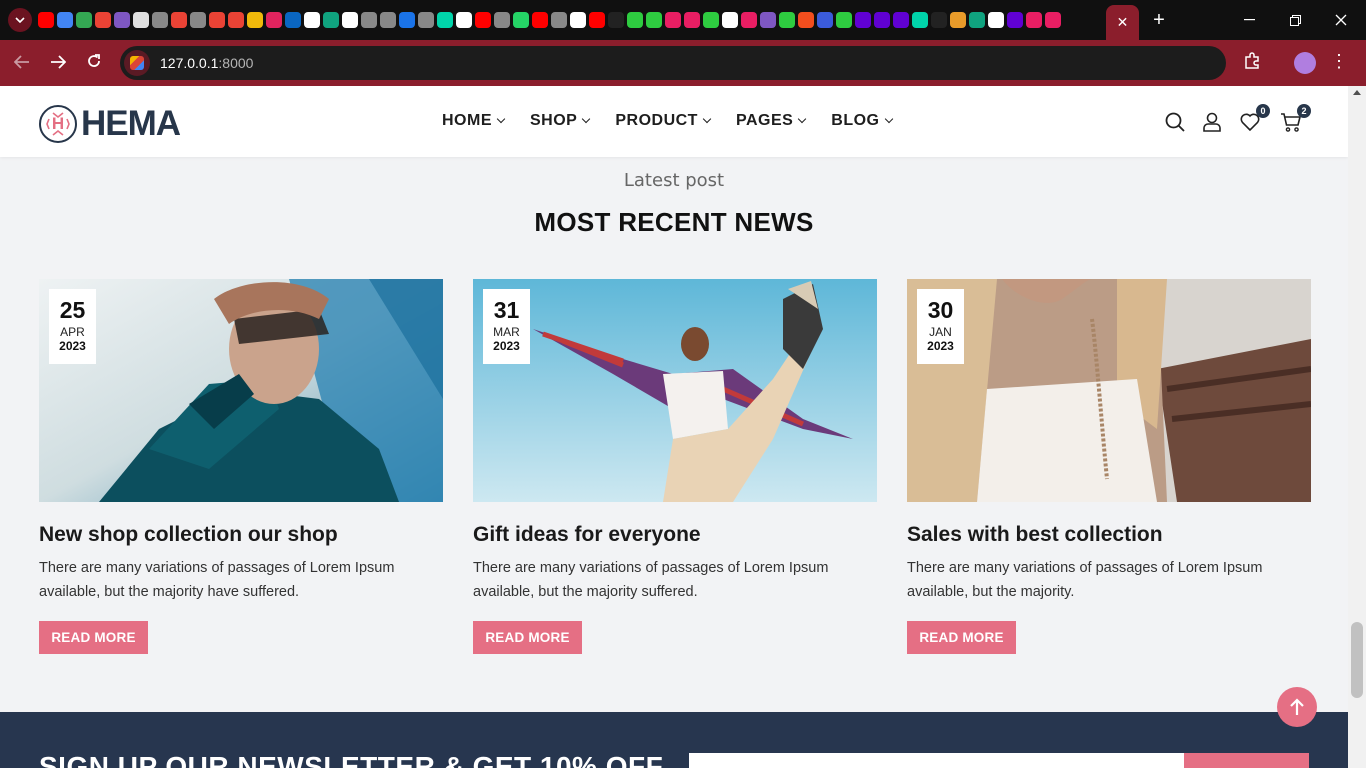  What do you see at coordinates (1341, 20) in the screenshot?
I see `close-window-button` at bounding box center [1341, 20].